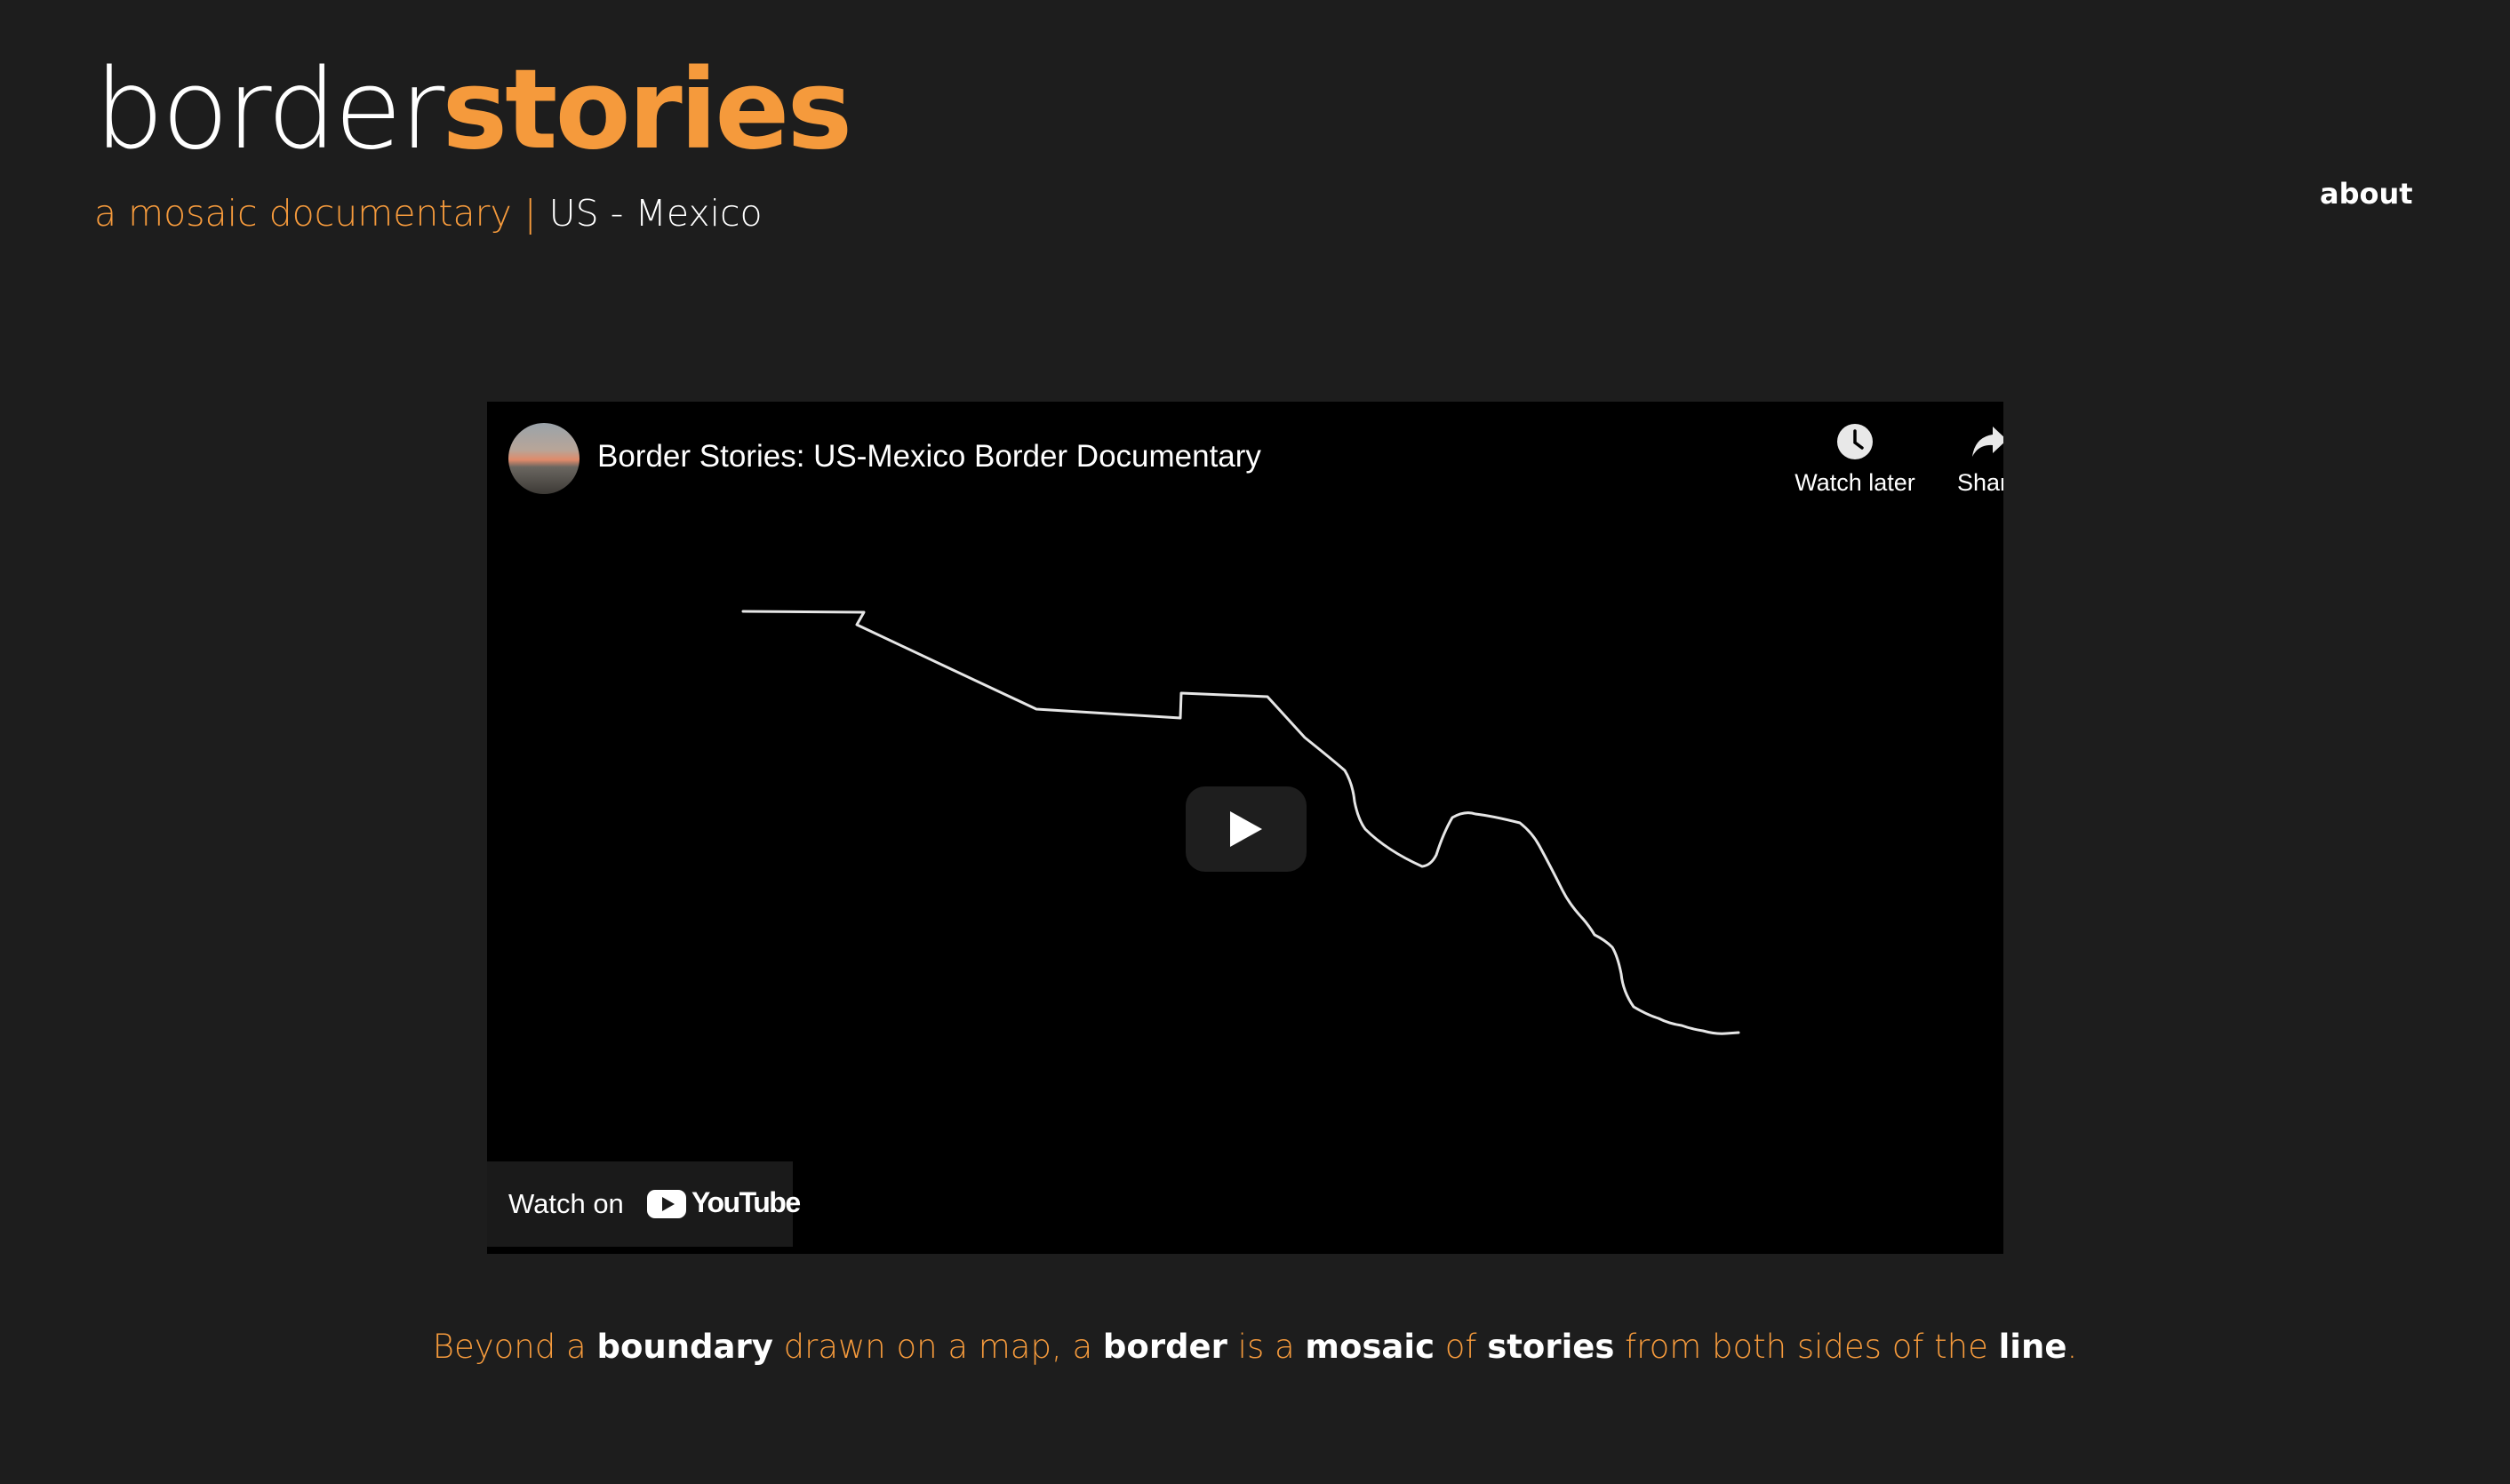  Describe the element at coordinates (2366, 194) in the screenshot. I see `about-link: about` at that location.